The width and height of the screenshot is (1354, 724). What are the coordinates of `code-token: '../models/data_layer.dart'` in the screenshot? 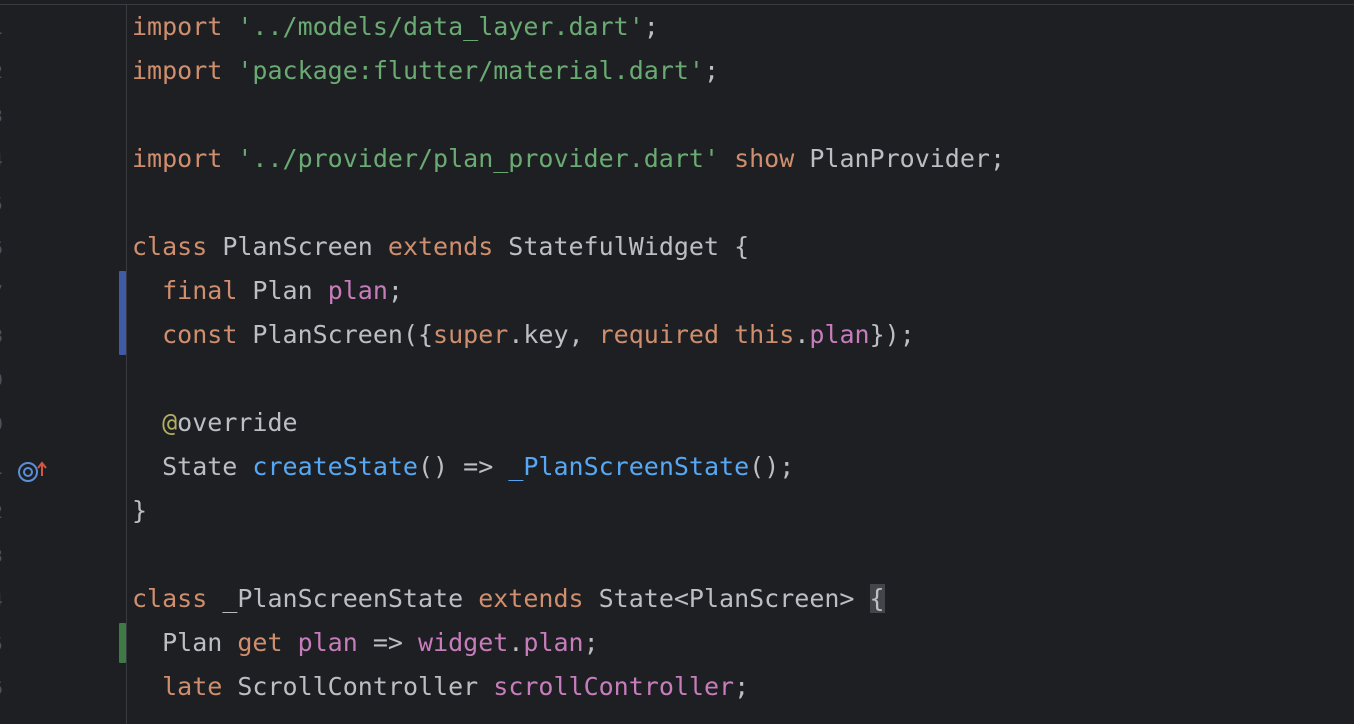 It's located at (440, 26).